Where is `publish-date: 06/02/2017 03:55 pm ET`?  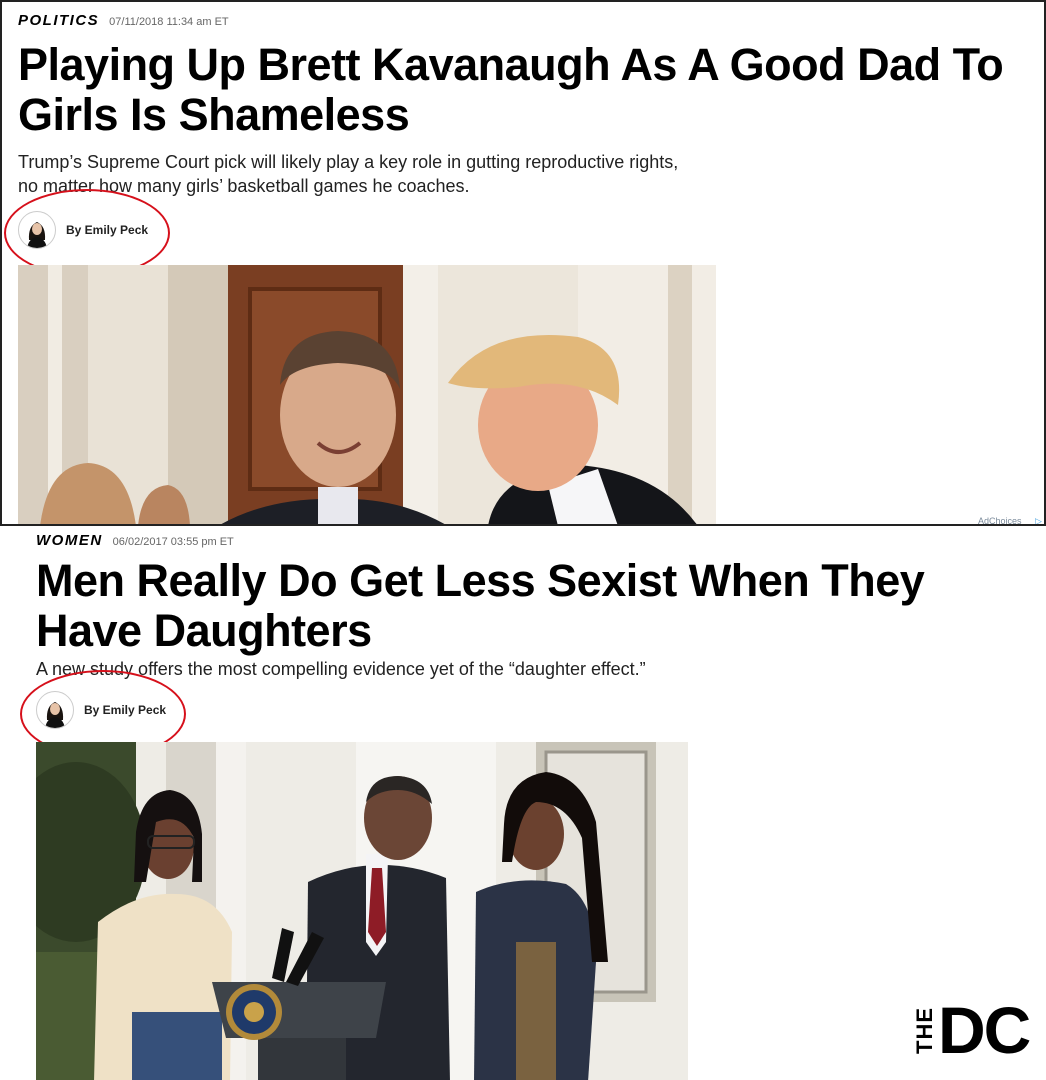
publish-date: 06/02/2017 03:55 pm ET is located at coordinates (173, 542).